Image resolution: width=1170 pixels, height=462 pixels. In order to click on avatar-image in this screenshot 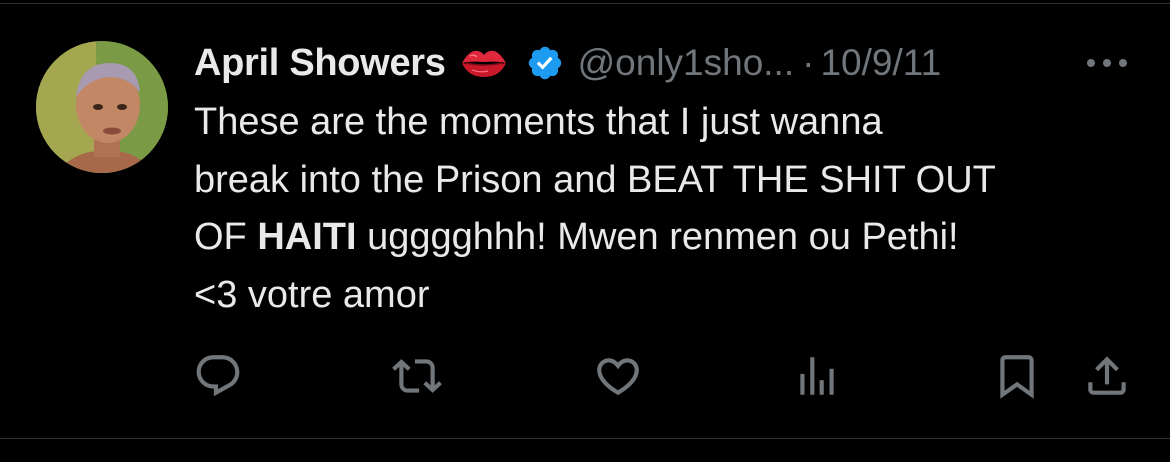, I will do `click(102, 107)`.